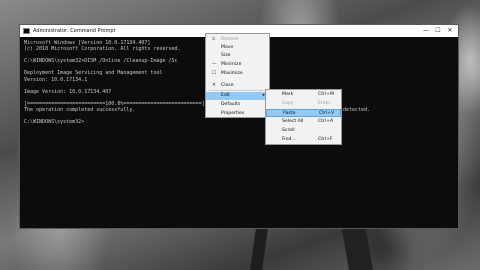 This screenshot has height=270, width=480. I want to click on minimize-button: —, so click(426, 31).